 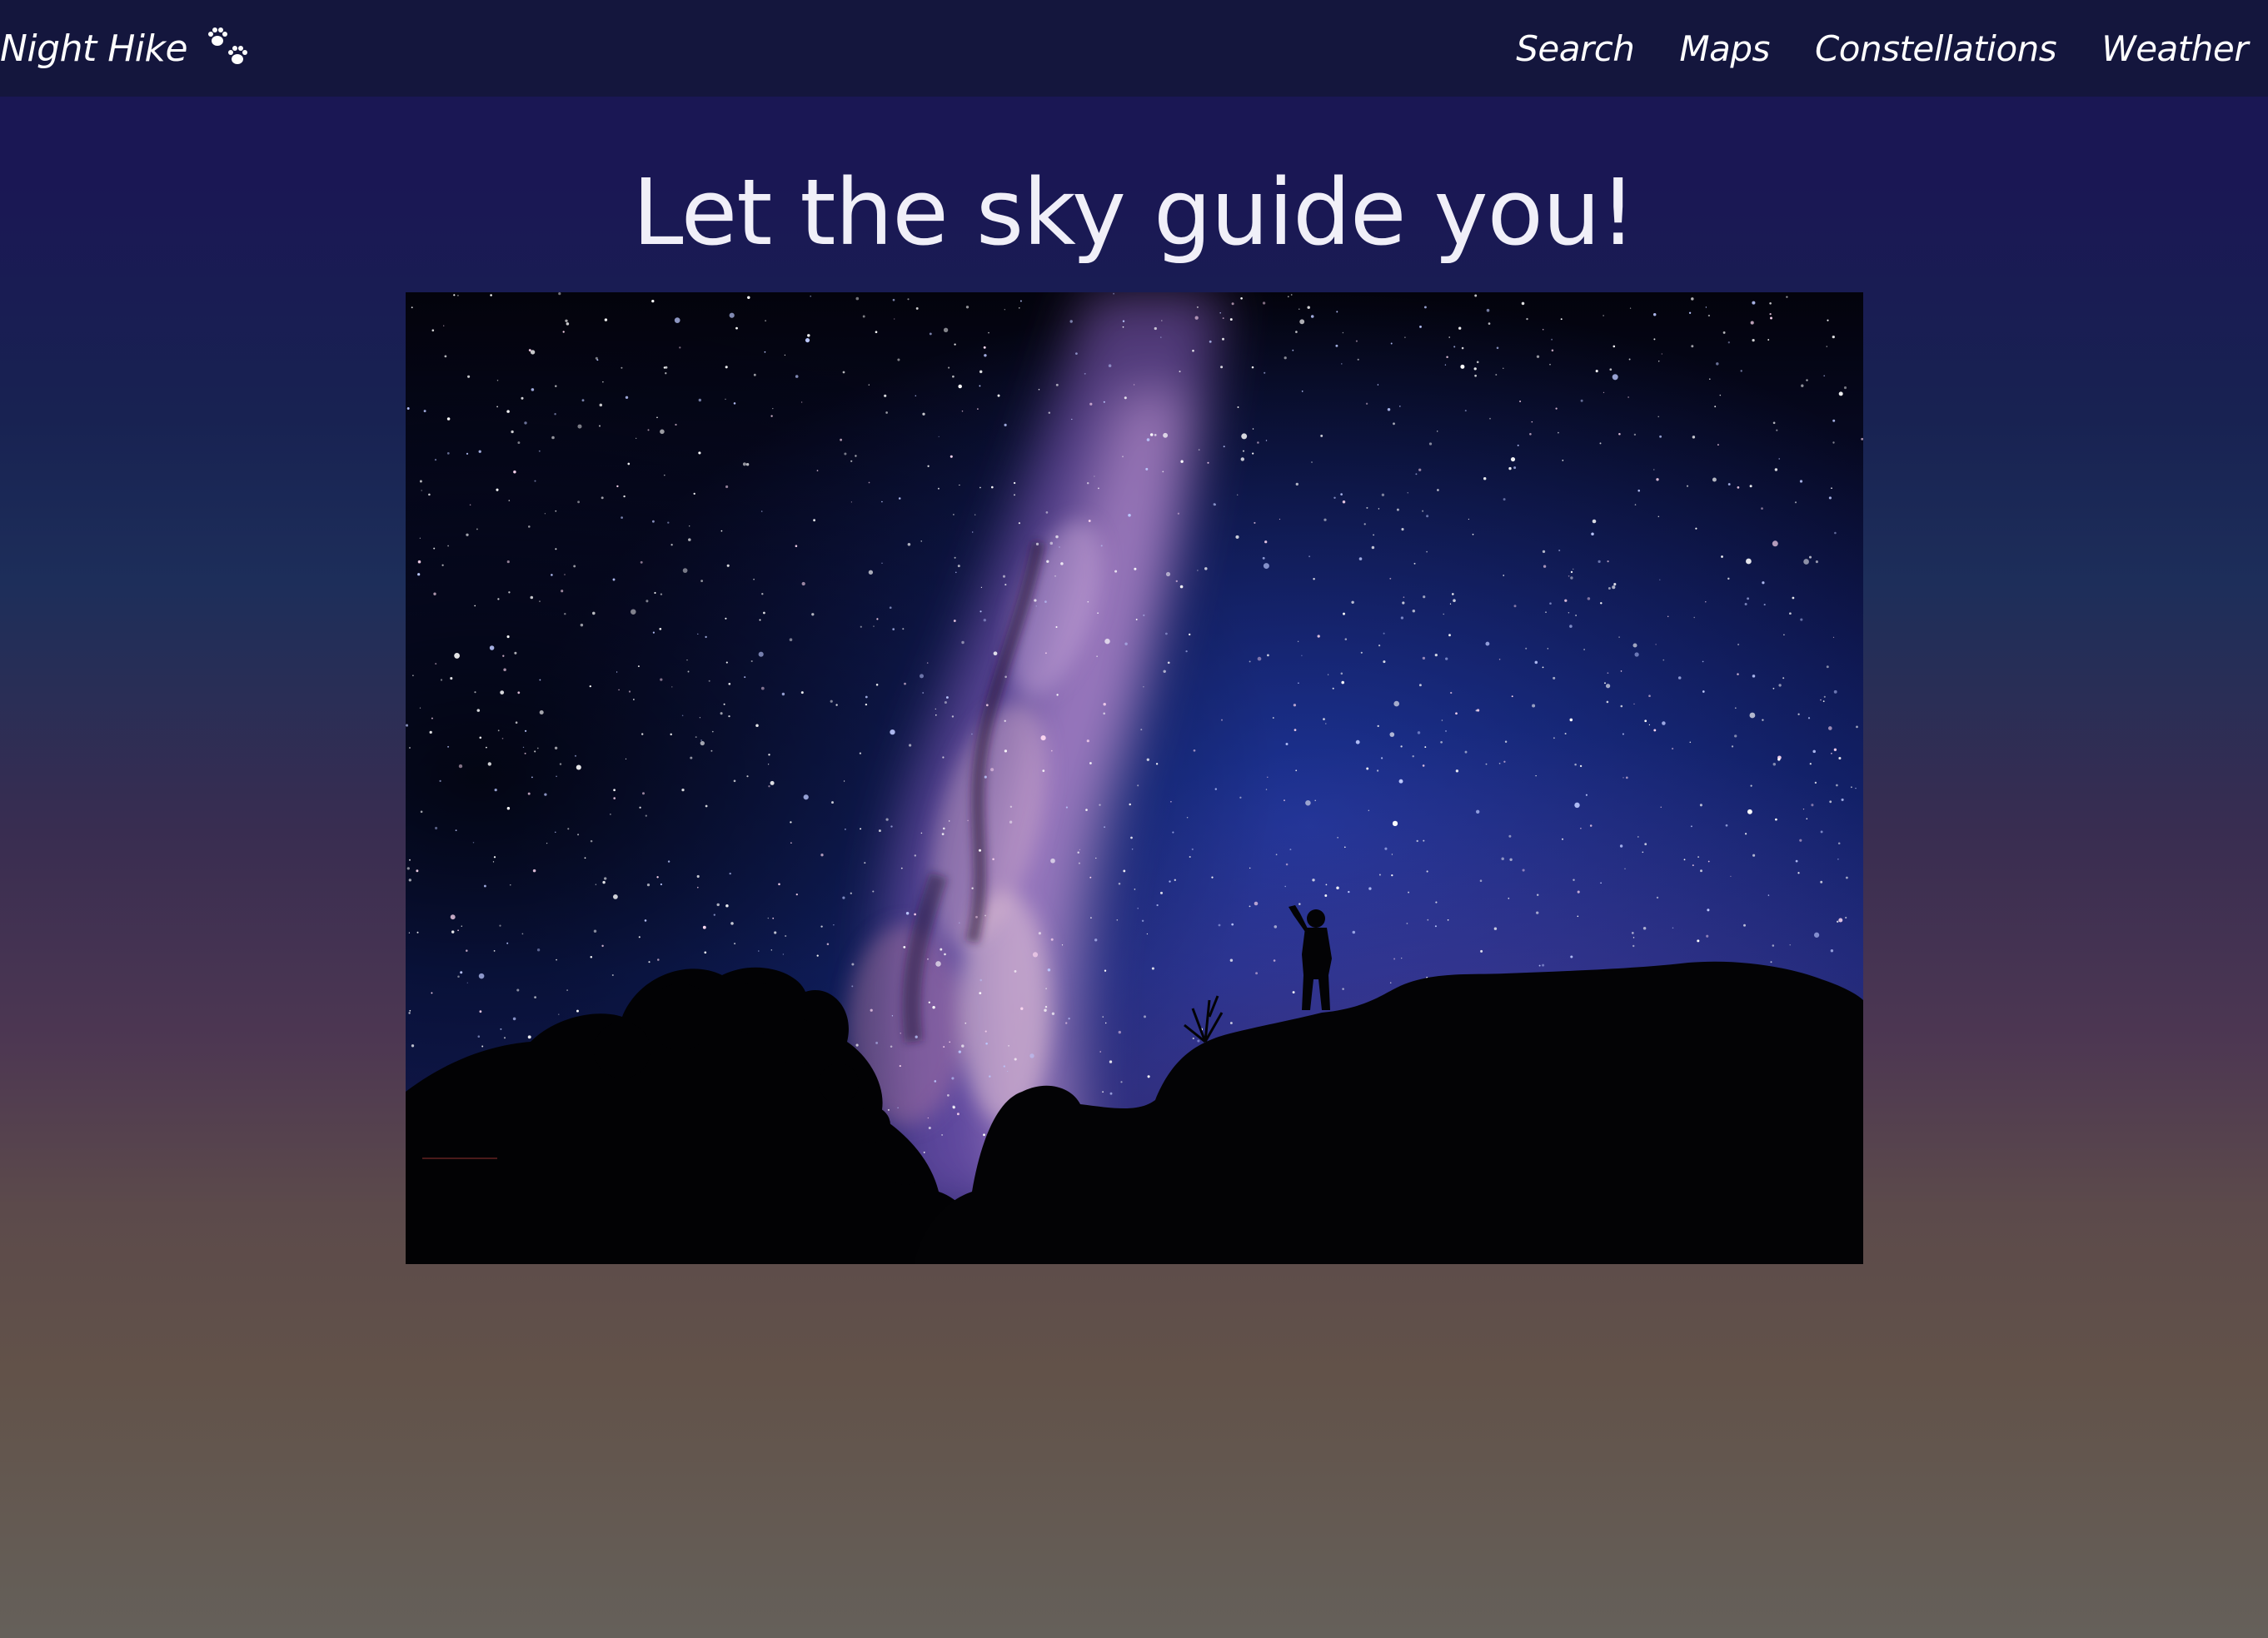 I want to click on page-title: Let the sky guide you!, so click(x=1134, y=212).